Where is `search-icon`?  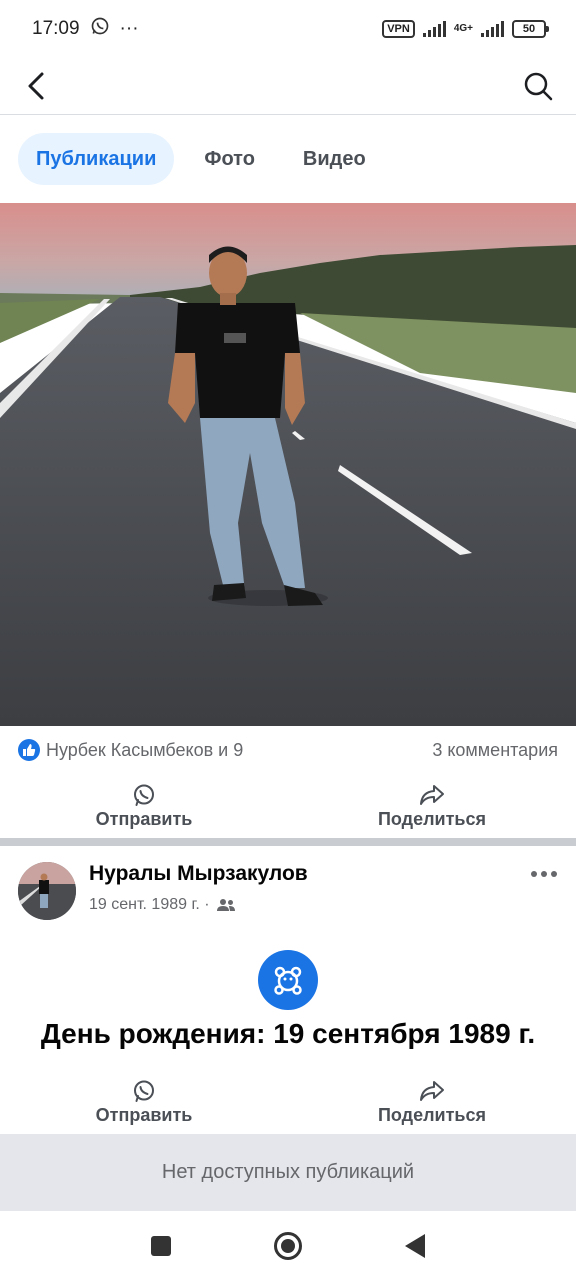
search-icon is located at coordinates (538, 86).